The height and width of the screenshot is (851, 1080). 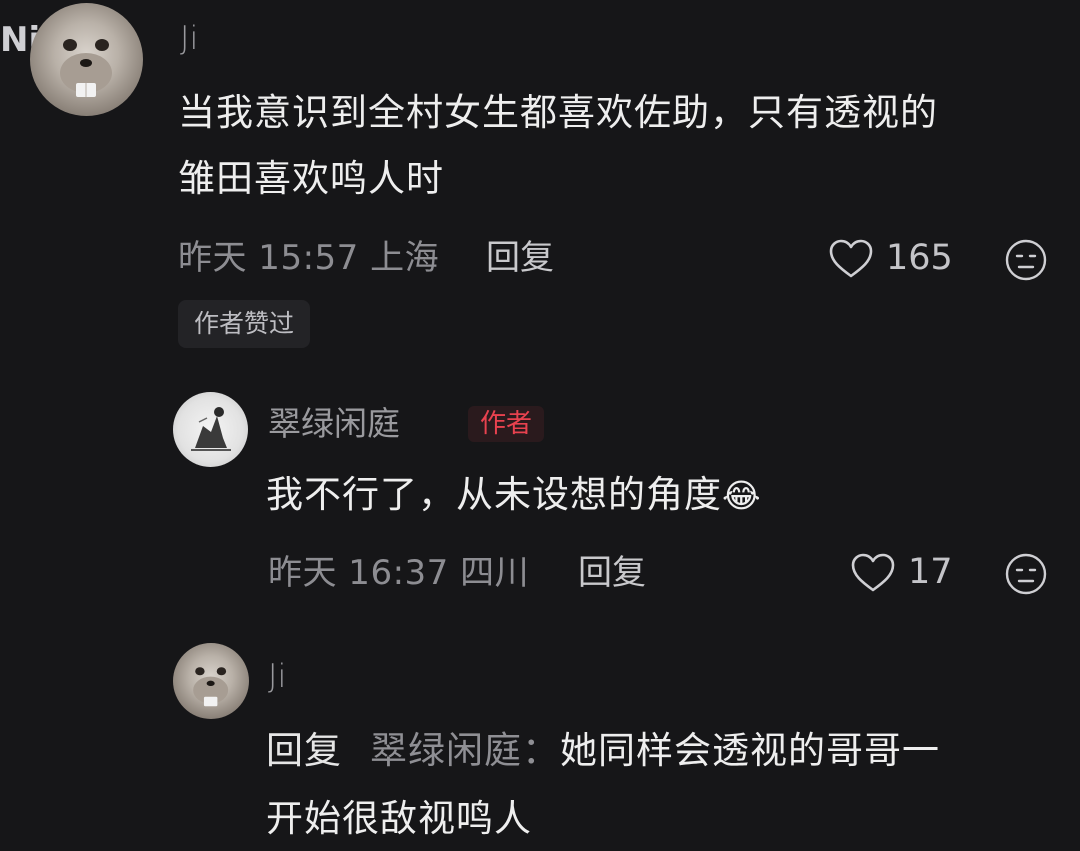 What do you see at coordinates (465, 750) in the screenshot?
I see `reply-target-user: 翠绿闲庭：` at bounding box center [465, 750].